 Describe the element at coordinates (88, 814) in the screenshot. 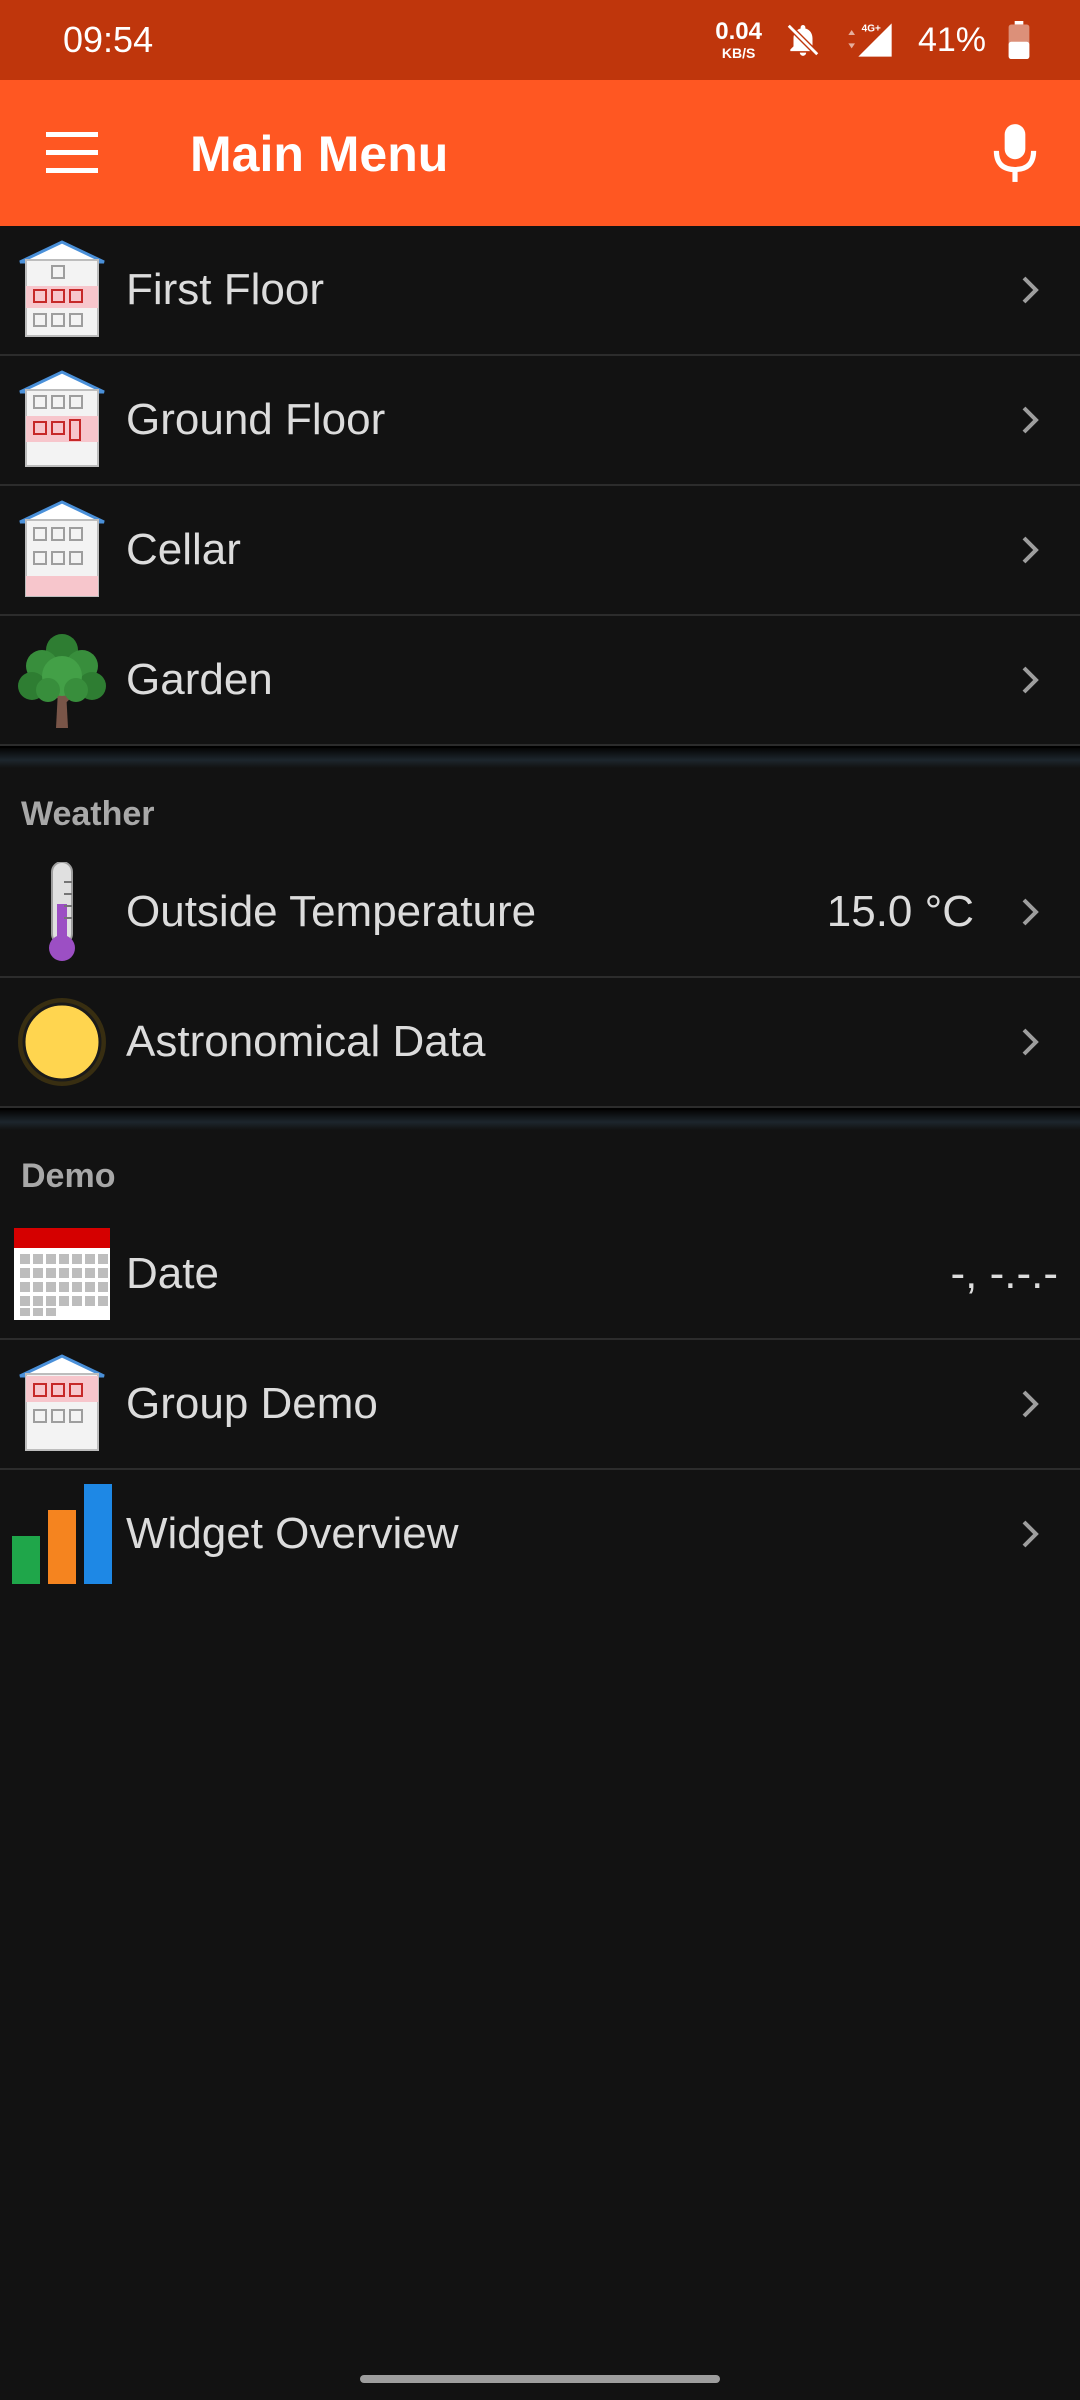

I see `section-header-weather: Weather` at that location.